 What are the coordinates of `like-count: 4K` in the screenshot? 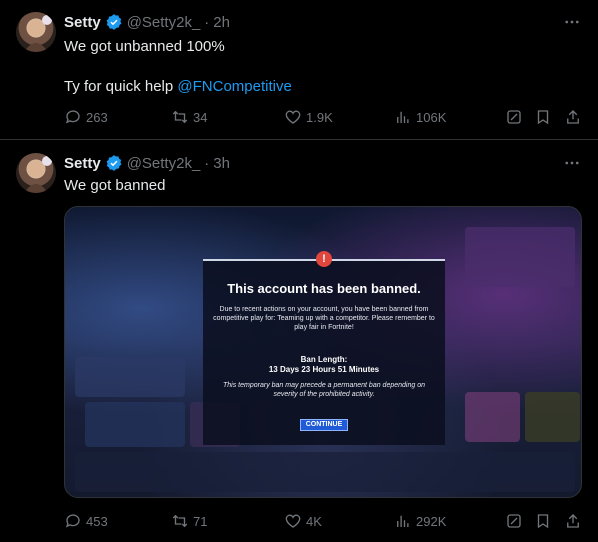 It's located at (314, 521).